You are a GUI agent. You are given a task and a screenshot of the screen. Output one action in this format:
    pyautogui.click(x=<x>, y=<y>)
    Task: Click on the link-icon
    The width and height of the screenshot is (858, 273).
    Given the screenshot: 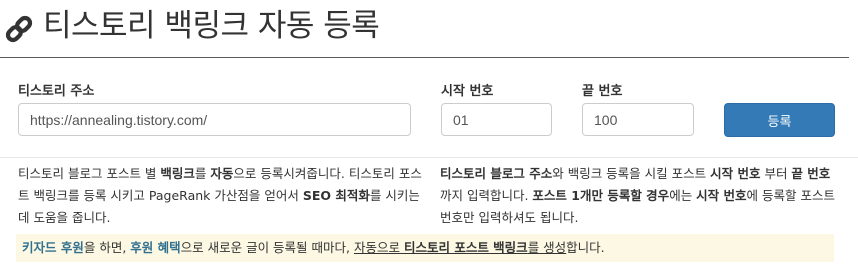 What is the action you would take?
    pyautogui.click(x=19, y=29)
    